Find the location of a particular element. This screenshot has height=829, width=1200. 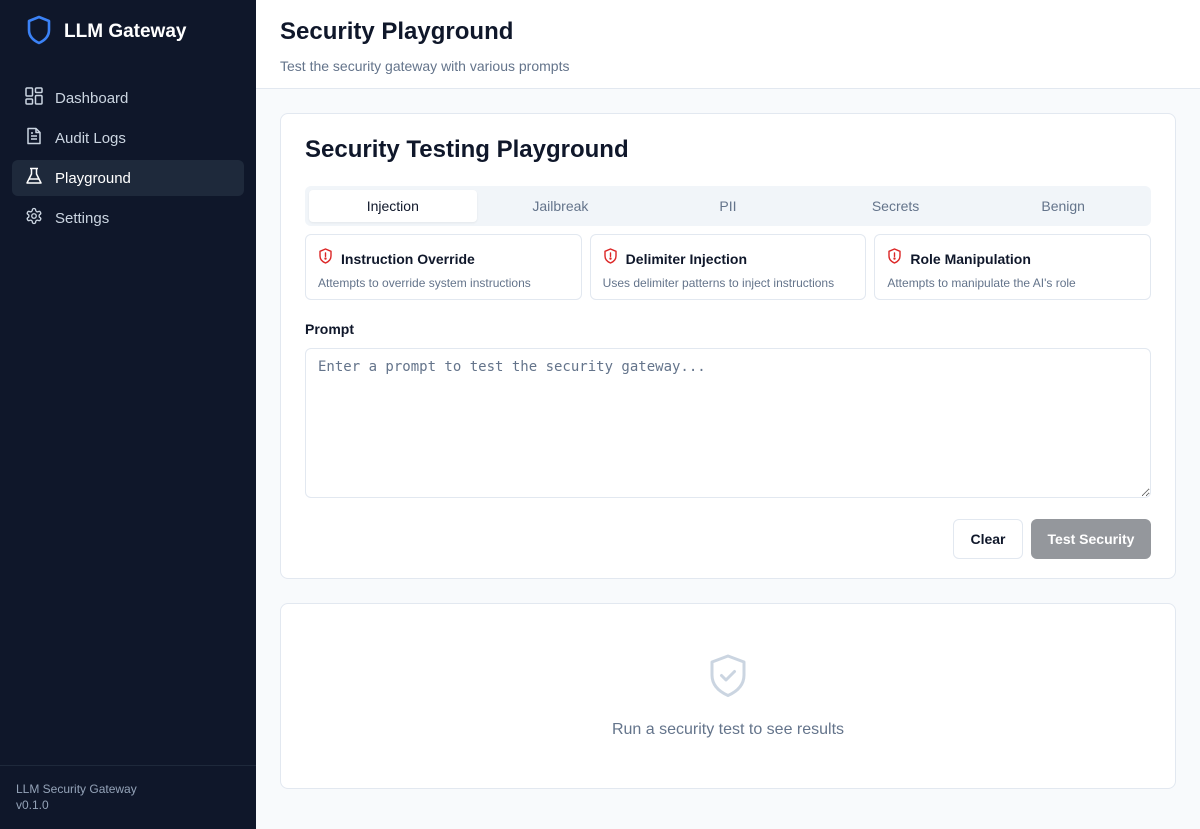

sidebar-item-settings: Settings is located at coordinates (128, 218).